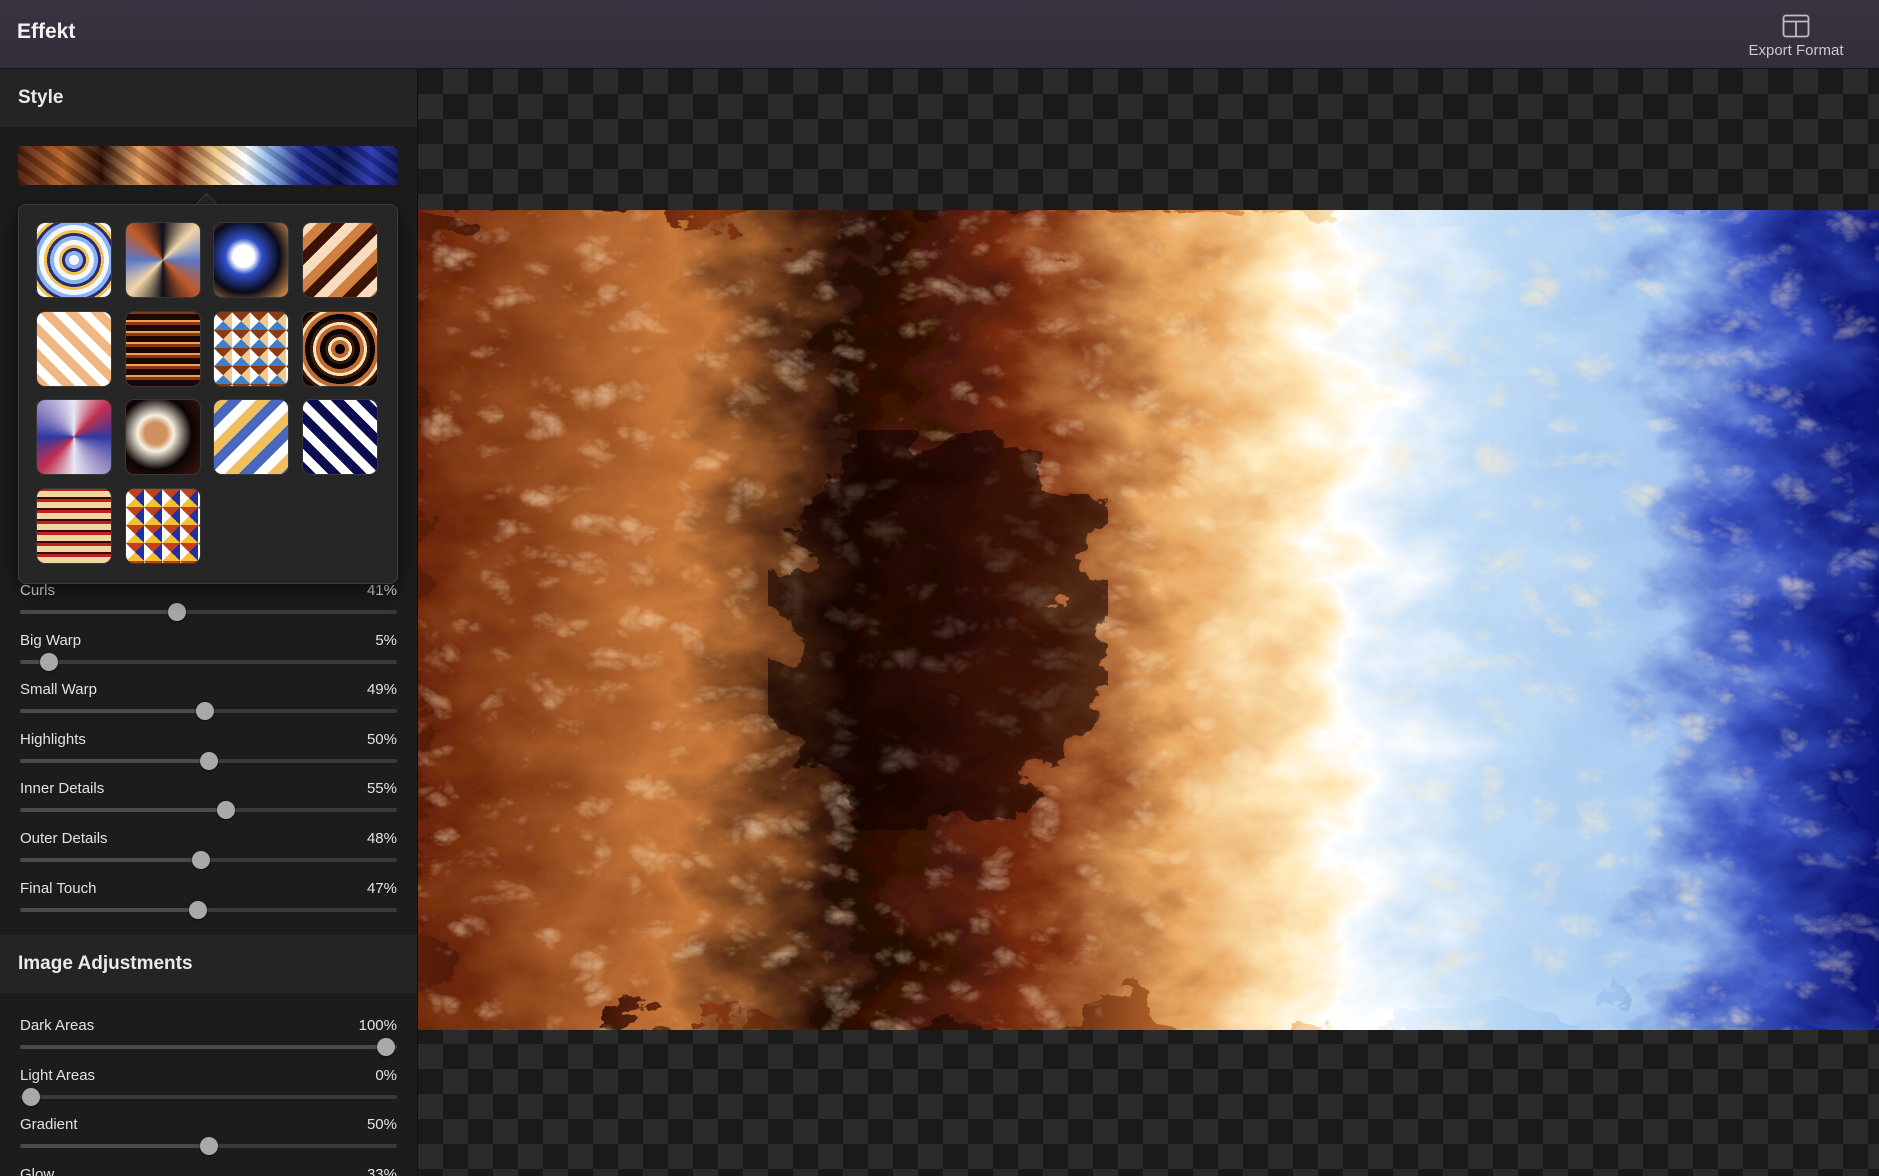 This screenshot has width=1879, height=1176. I want to click on preset-blue-flow, so click(251, 260).